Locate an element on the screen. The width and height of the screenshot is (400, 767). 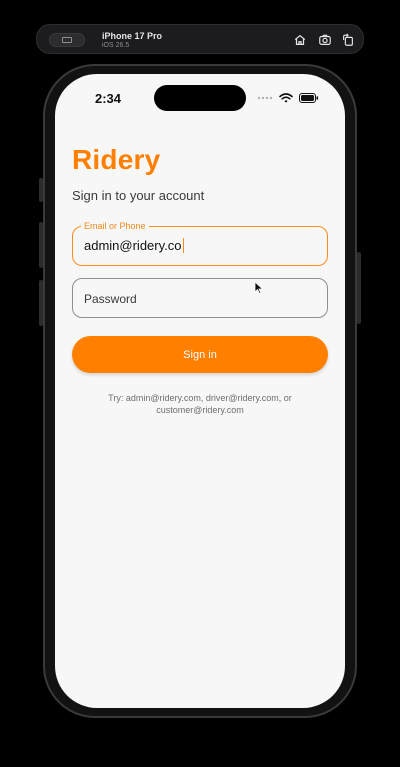
status-time: 2:34 is located at coordinates (108, 98).